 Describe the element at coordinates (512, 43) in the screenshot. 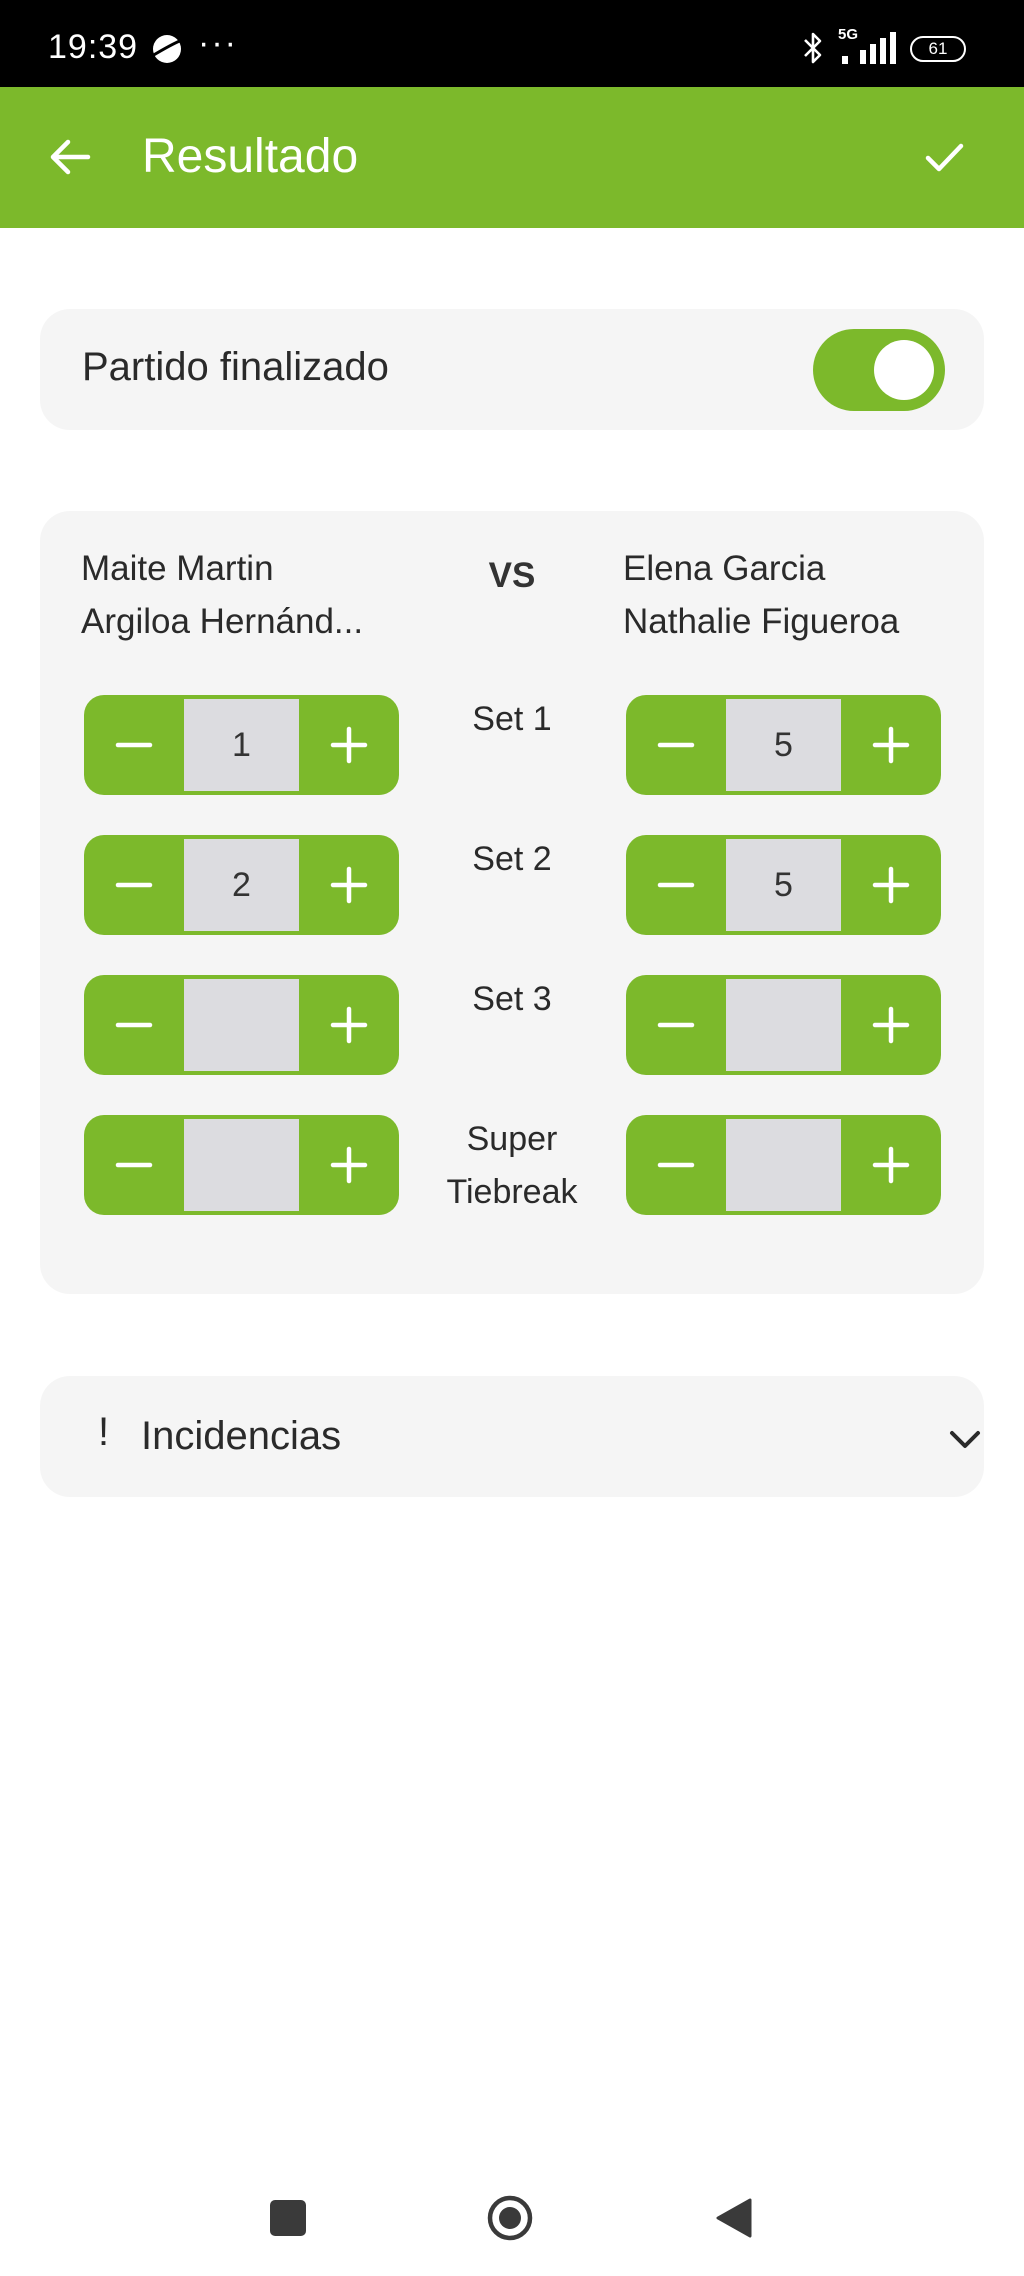

I see `status-bar: 19:39 ··· 5G 61` at that location.